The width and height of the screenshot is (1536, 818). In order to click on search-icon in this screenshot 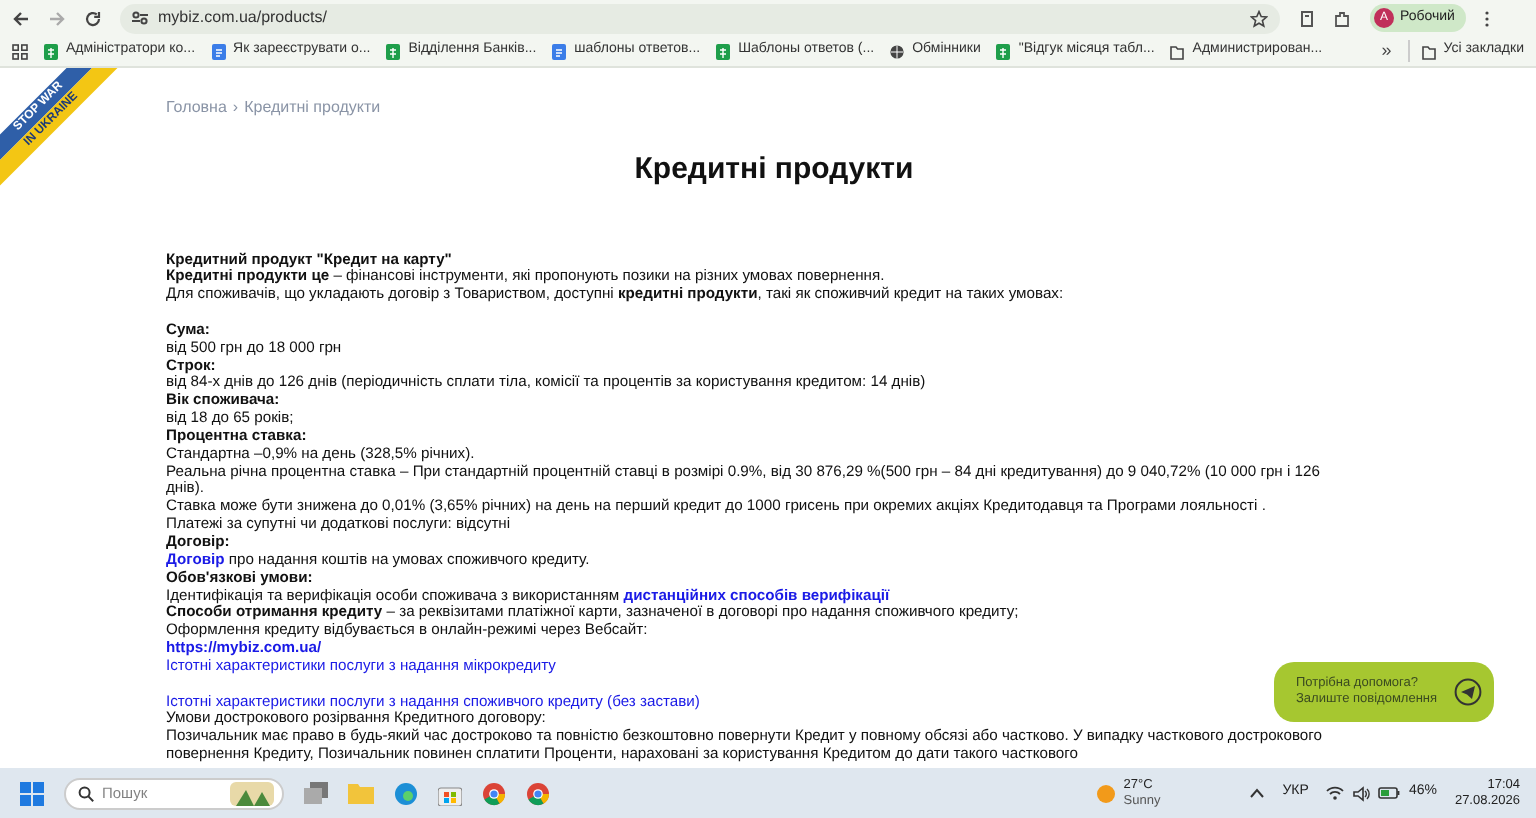, I will do `click(86, 793)`.